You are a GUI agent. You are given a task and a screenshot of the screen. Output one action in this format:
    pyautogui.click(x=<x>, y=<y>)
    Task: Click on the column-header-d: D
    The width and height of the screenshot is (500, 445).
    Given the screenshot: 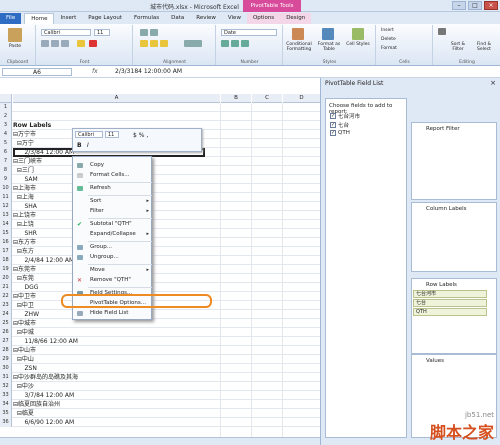 What is the action you would take?
    pyautogui.click(x=301, y=98)
    